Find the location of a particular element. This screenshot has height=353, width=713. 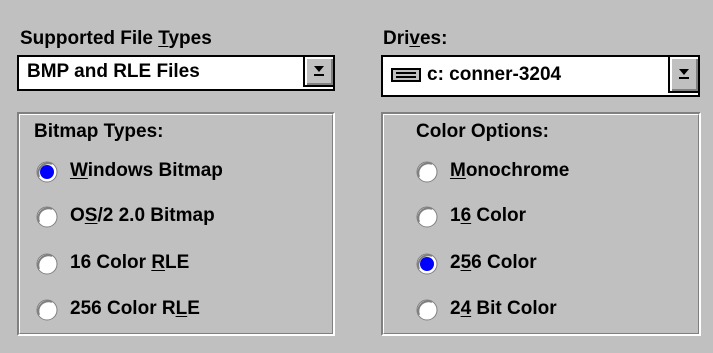

bitmap-types-title: Bitmap Types: is located at coordinates (99, 131).